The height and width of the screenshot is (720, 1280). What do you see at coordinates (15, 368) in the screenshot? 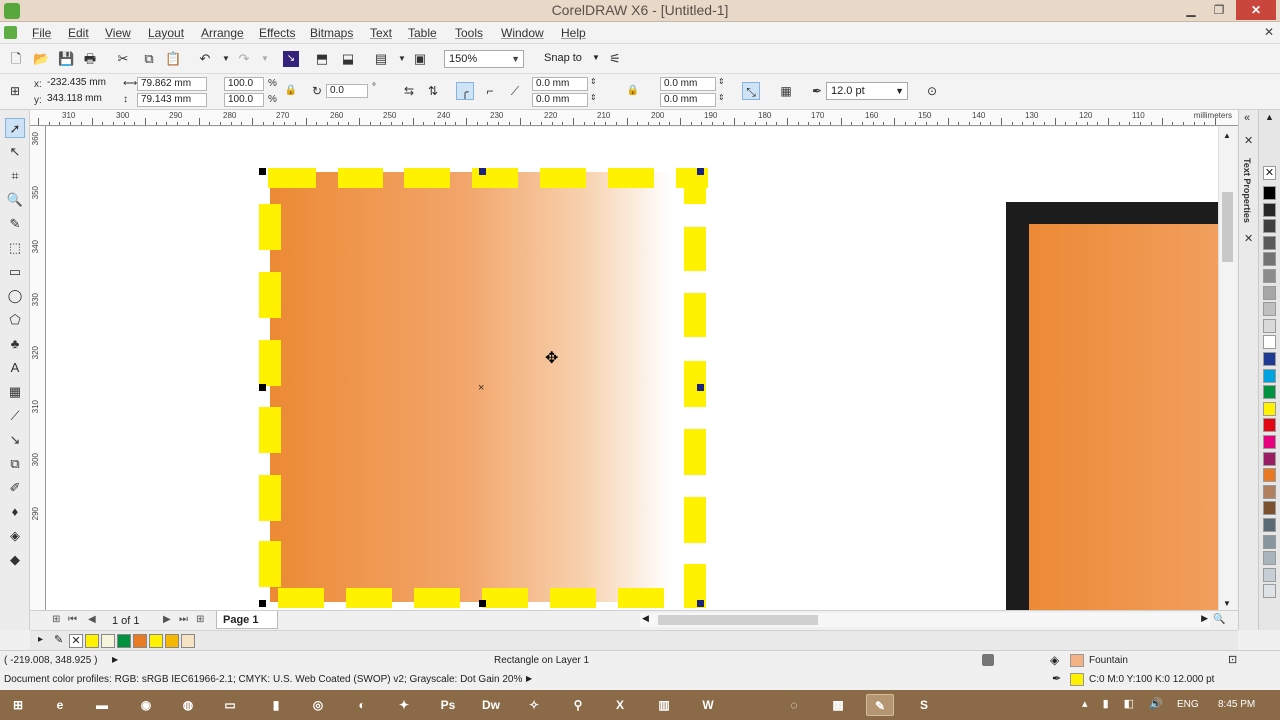
I see `text-tool-icon: A` at bounding box center [15, 368].